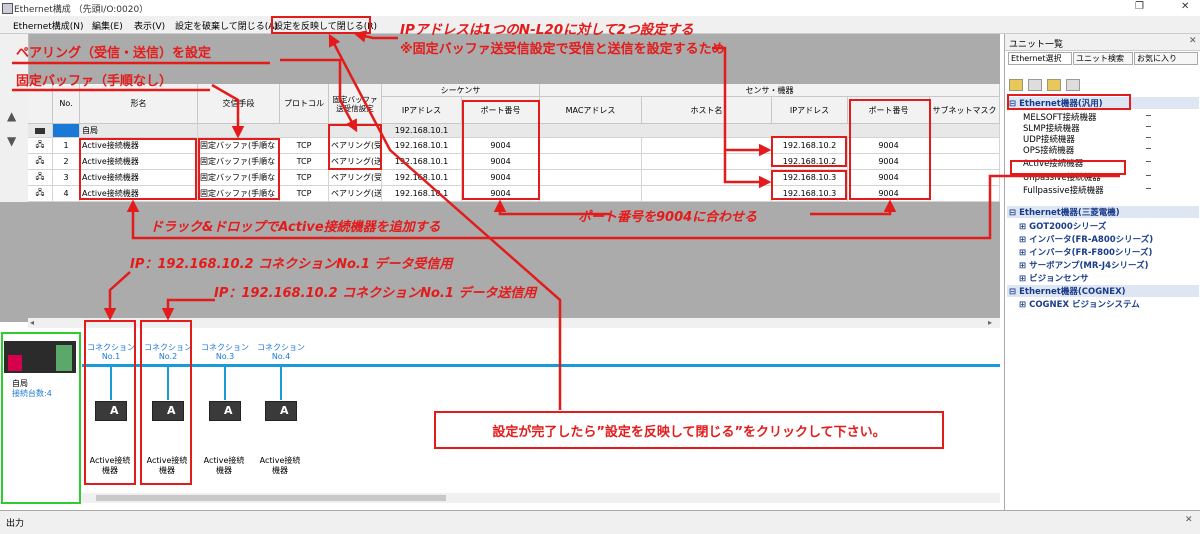  Describe the element at coordinates (225, 347) in the screenshot. I see `connection-label: コネクション` at that location.